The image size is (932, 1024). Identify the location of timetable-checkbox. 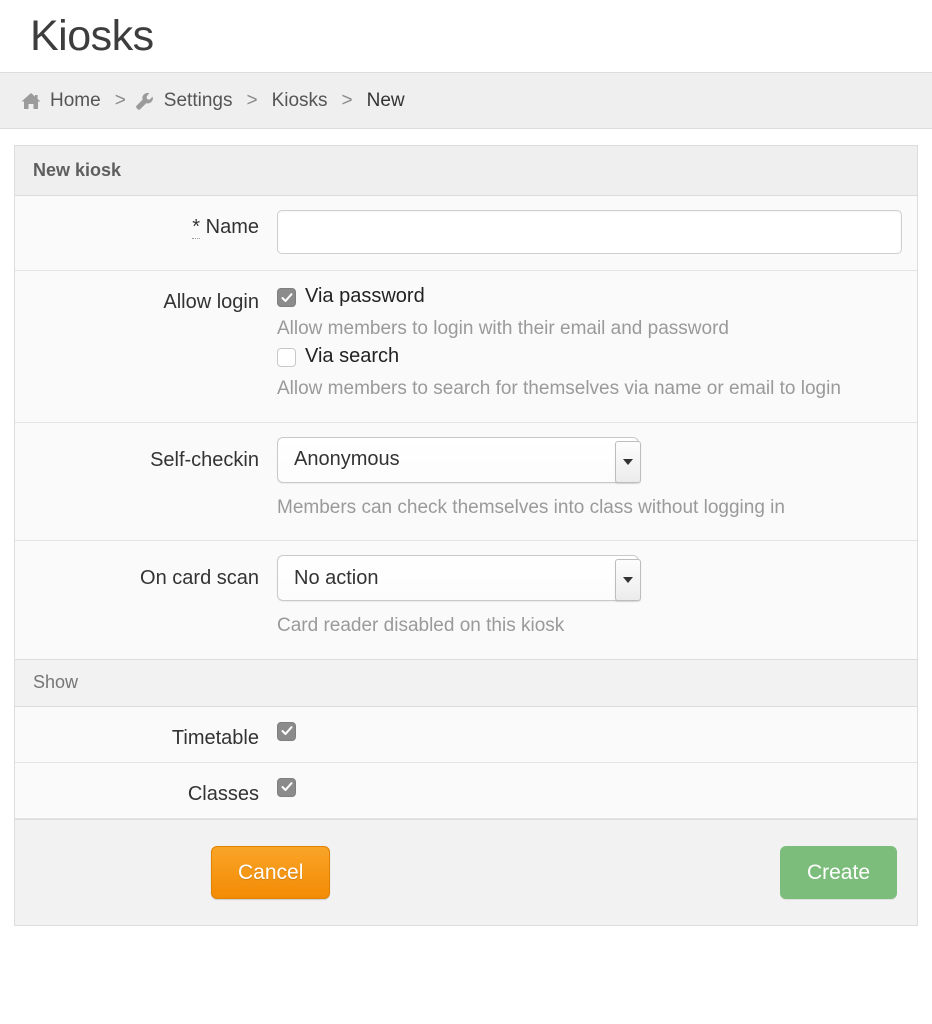
(286, 731).